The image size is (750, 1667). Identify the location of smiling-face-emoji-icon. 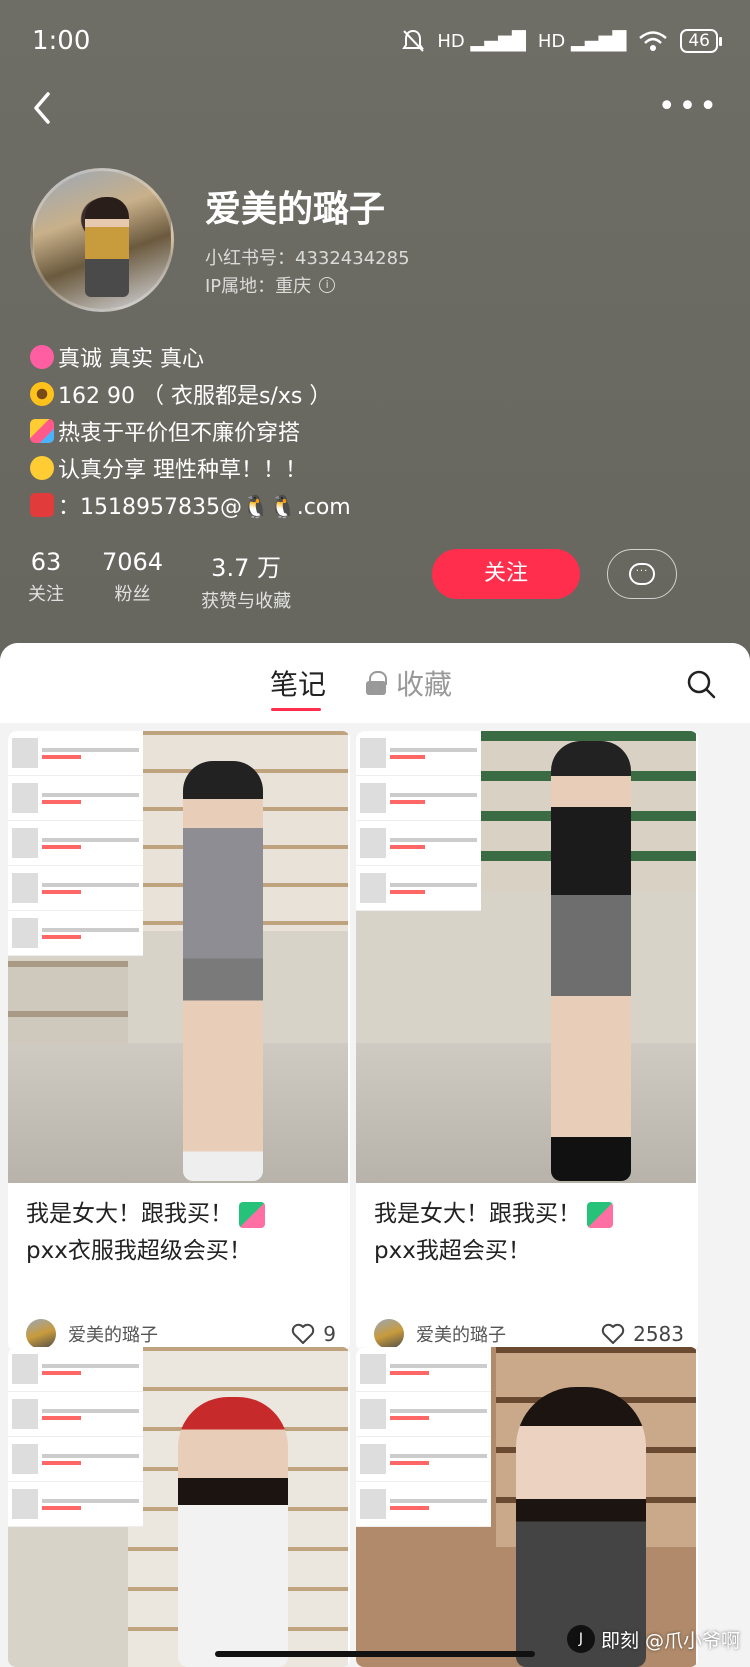
(42, 467).